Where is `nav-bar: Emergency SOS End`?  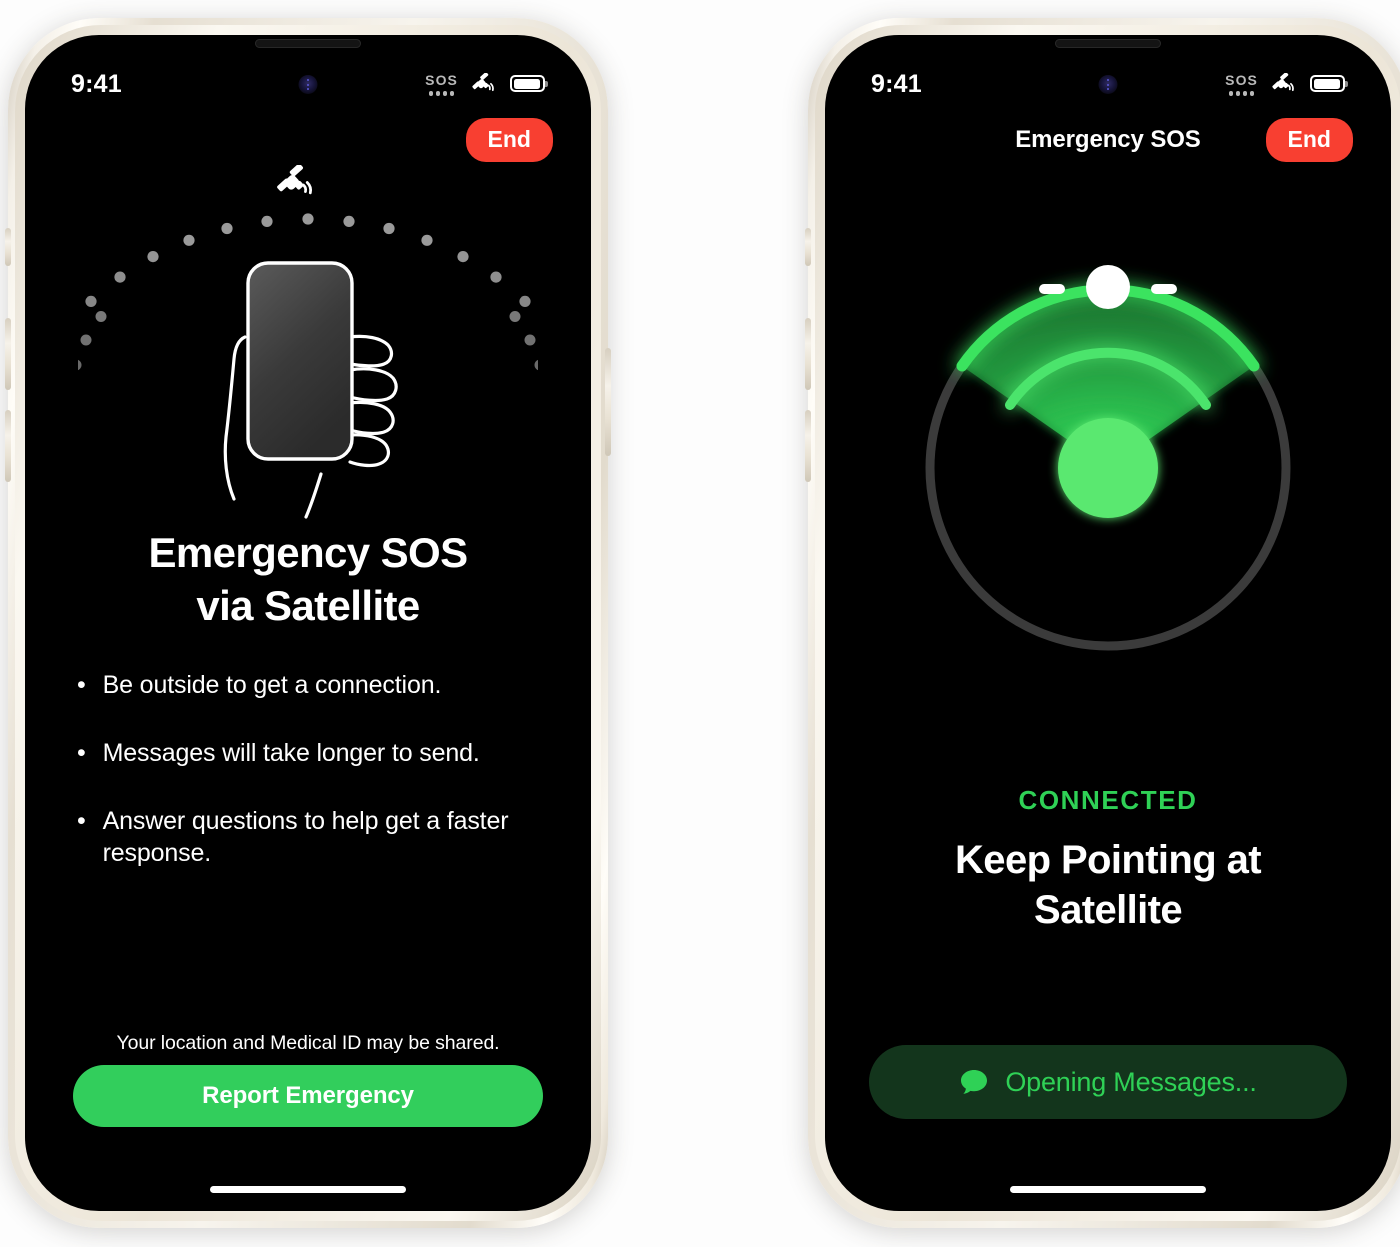 nav-bar: Emergency SOS End is located at coordinates (1108, 140).